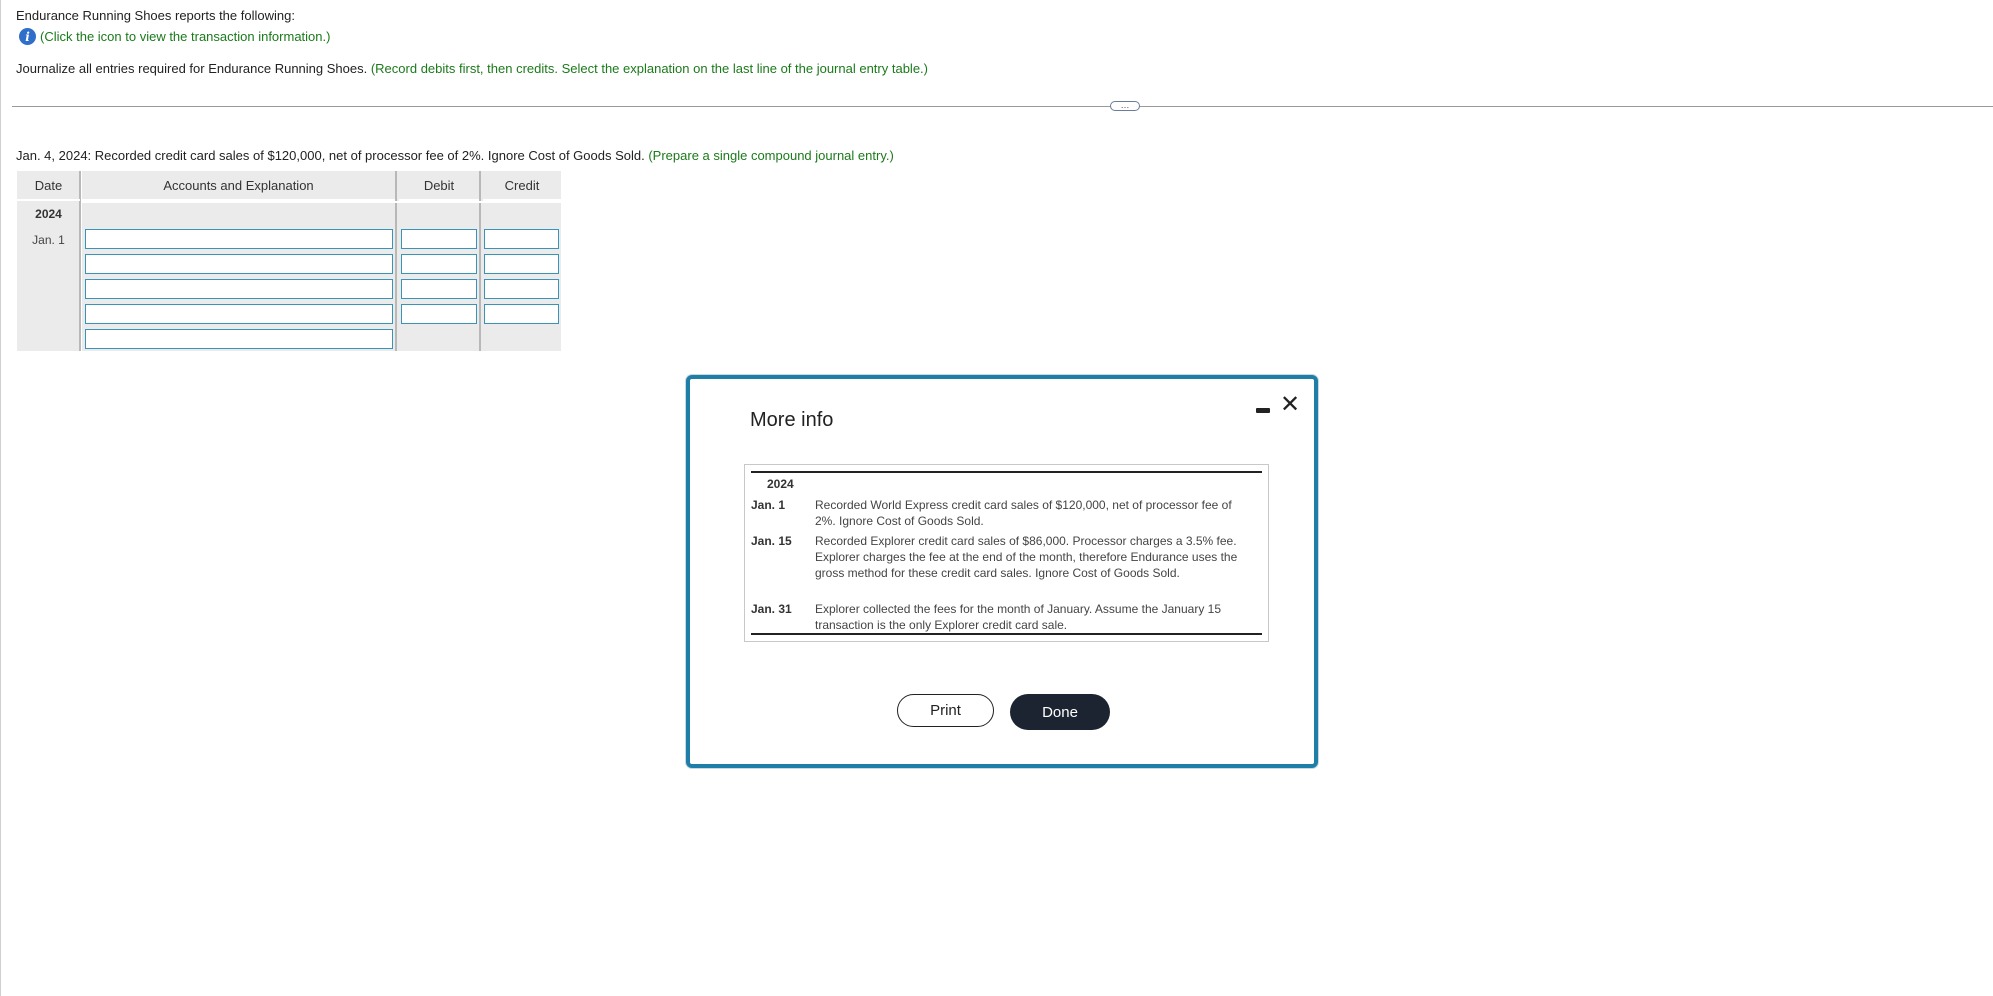 The width and height of the screenshot is (1993, 996). I want to click on explanation-input, so click(239, 339).